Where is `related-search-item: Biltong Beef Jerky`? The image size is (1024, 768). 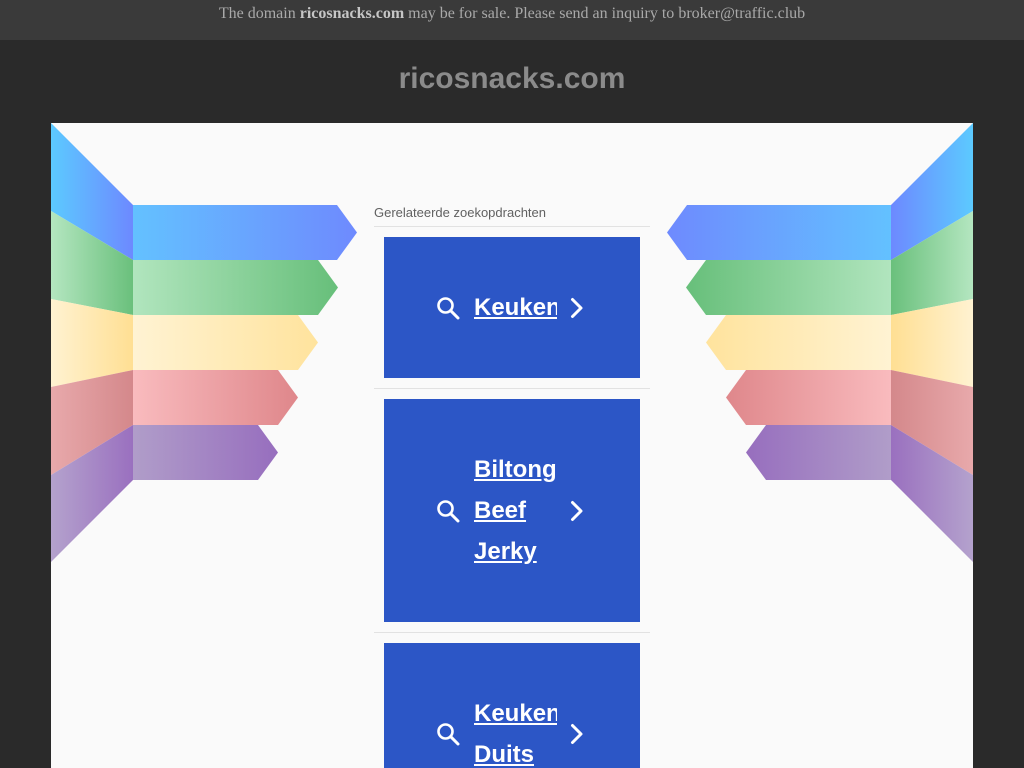
related-search-item: Biltong Beef Jerky is located at coordinates (512, 511).